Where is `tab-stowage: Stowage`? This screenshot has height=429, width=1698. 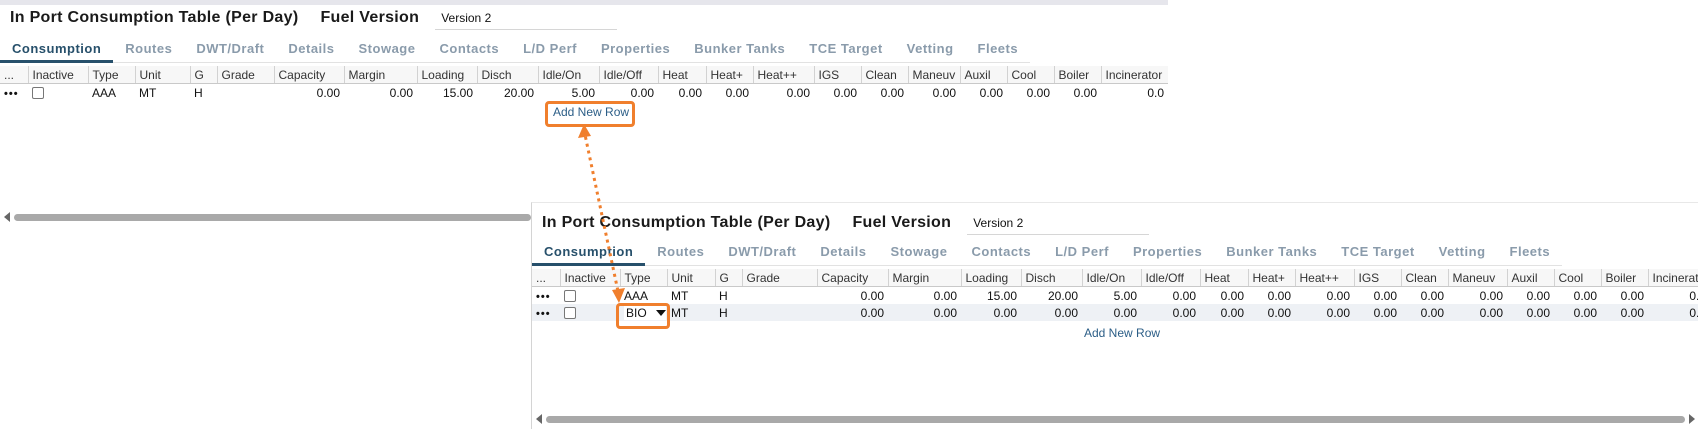 tab-stowage: Stowage is located at coordinates (919, 252).